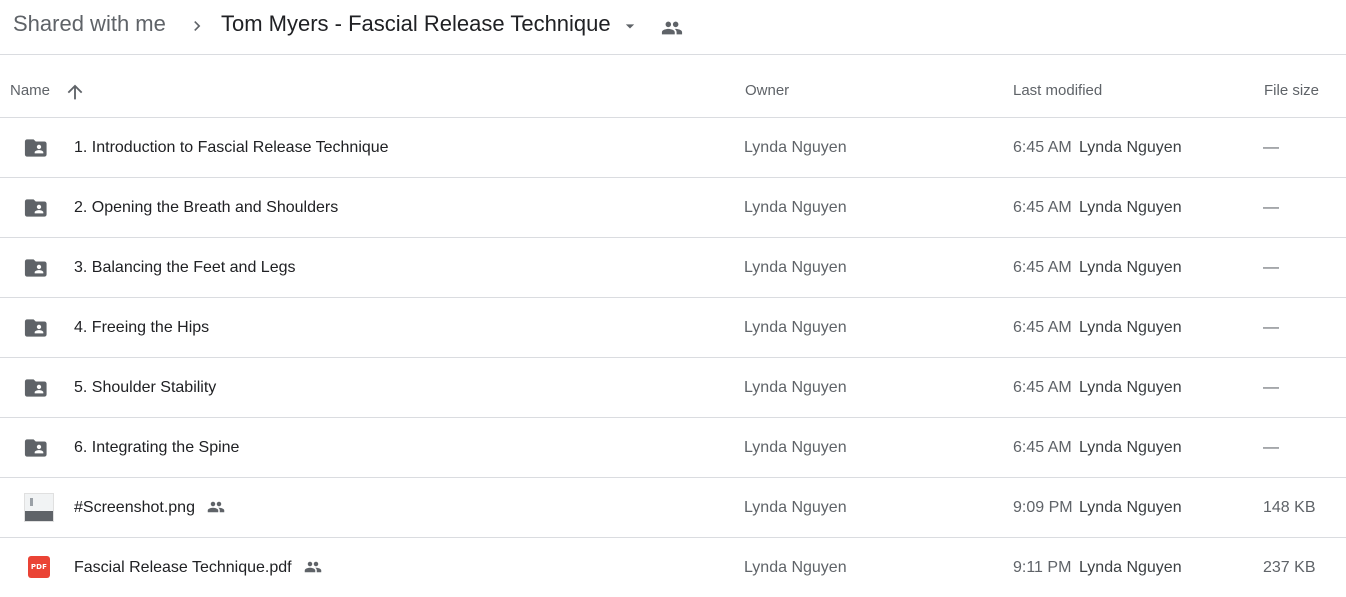  What do you see at coordinates (134, 507) in the screenshot?
I see `file-name: #Screenshot.png` at bounding box center [134, 507].